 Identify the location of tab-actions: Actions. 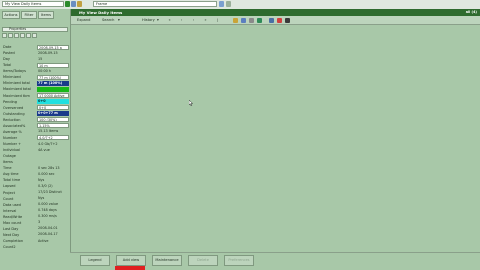
(11, 15).